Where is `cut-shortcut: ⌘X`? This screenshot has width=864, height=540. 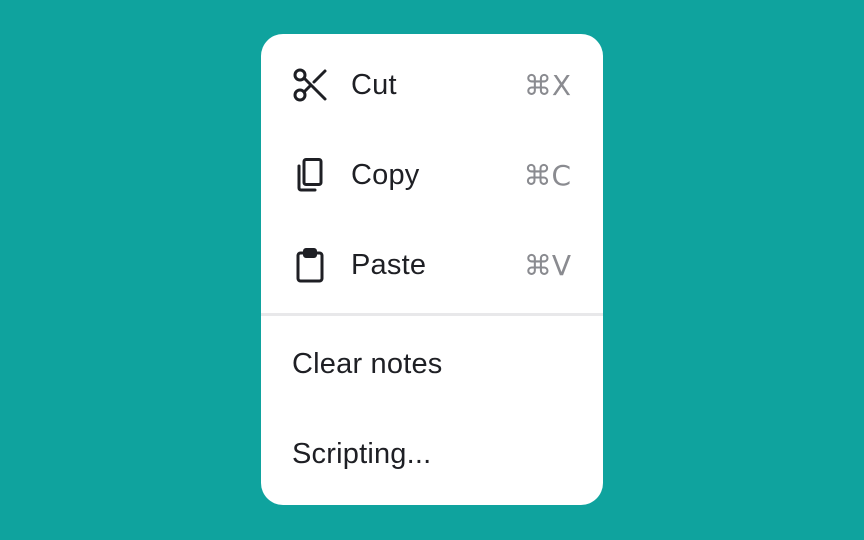
cut-shortcut: ⌘X is located at coordinates (547, 85).